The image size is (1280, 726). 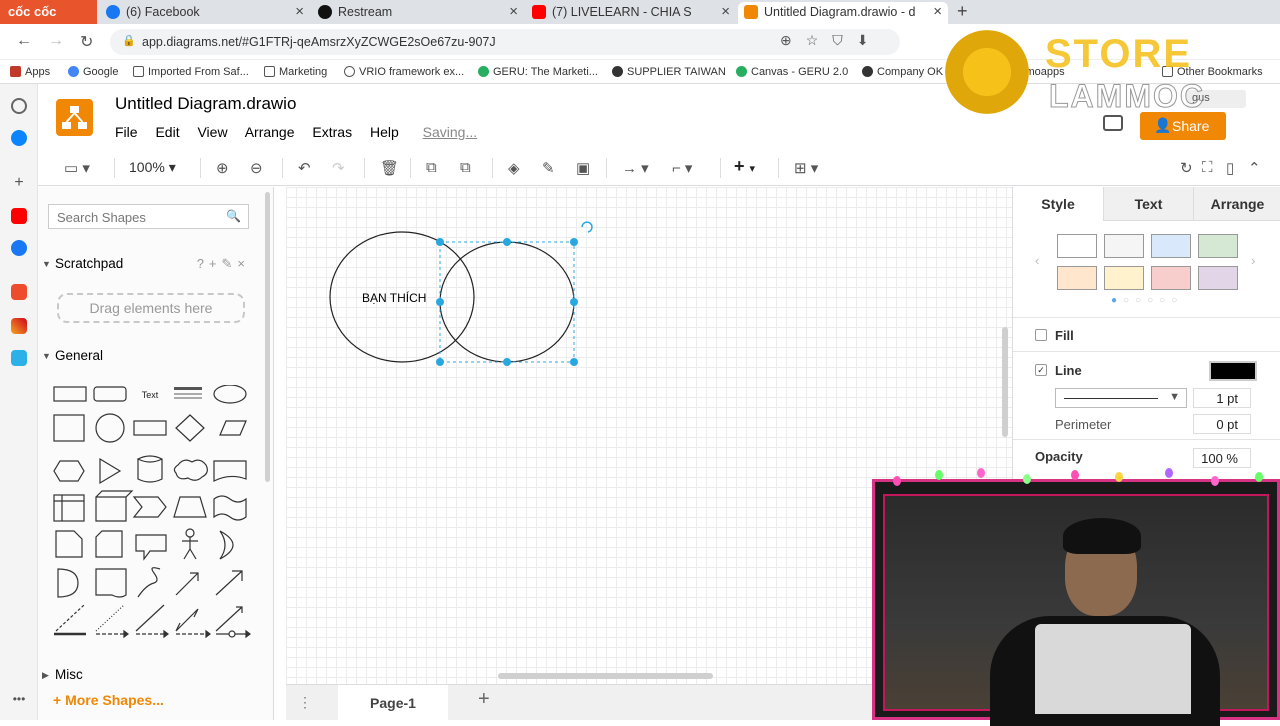 What do you see at coordinates (484, 699) in the screenshot?
I see `add-page-icon: +` at bounding box center [484, 699].